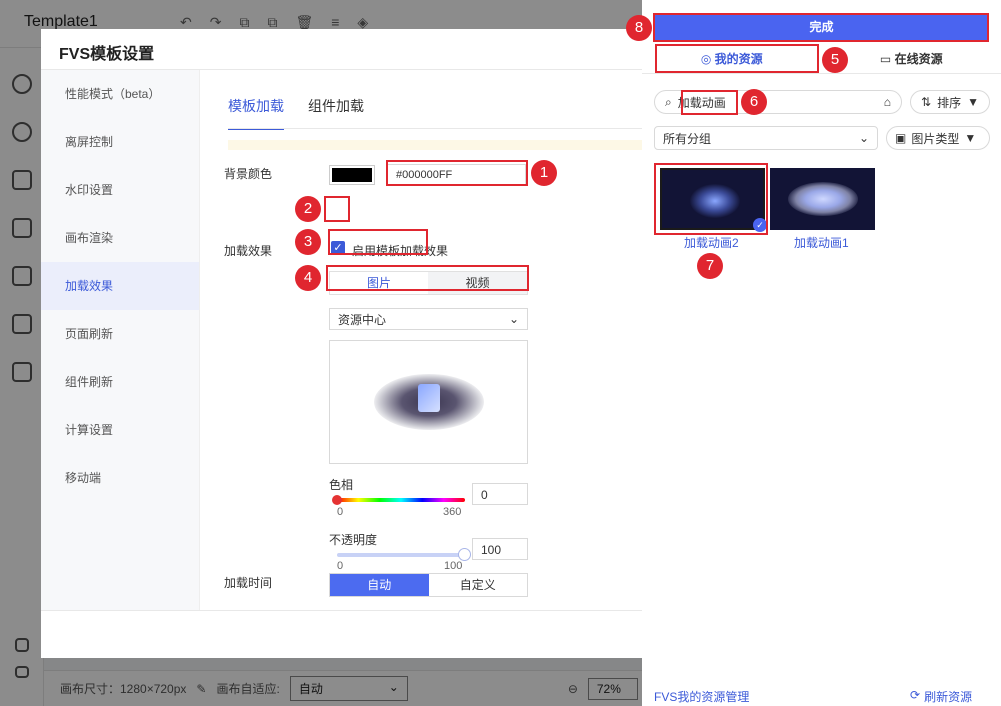 This screenshot has height=706, width=1001. What do you see at coordinates (737, 58) in the screenshot?
I see `highlight-my-resources` at bounding box center [737, 58].